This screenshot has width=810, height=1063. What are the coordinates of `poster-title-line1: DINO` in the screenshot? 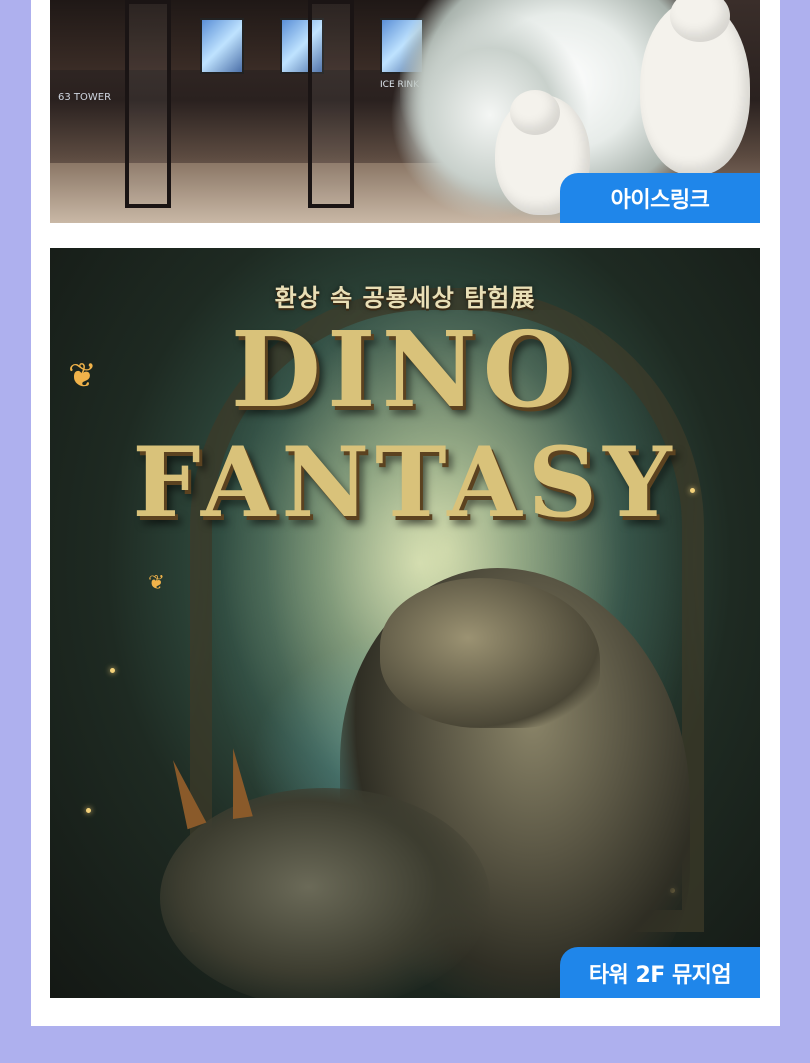 It's located at (405, 369).